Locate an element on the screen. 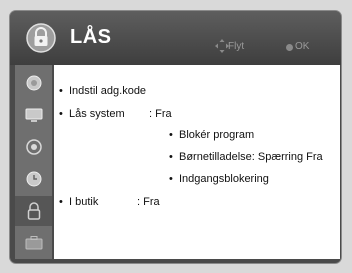  sidebar-item-time is located at coordinates (33, 179).